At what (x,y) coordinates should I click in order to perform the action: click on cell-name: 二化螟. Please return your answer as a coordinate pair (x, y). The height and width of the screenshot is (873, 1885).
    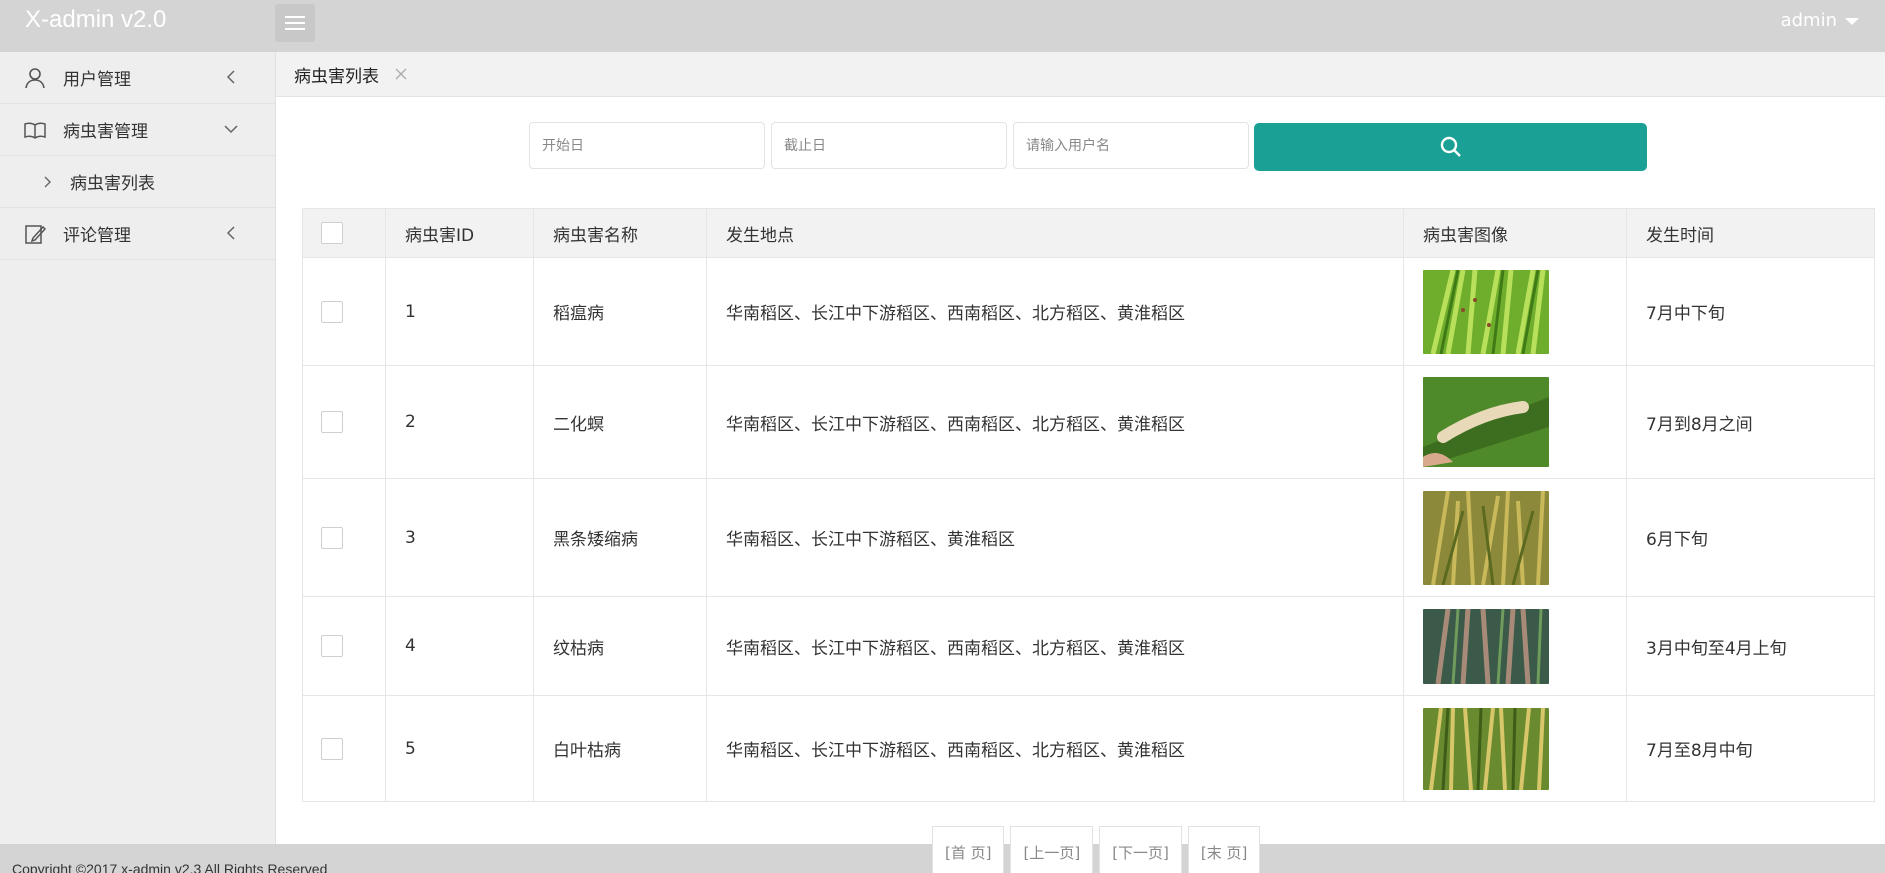
    Looking at the image, I should click on (620, 422).